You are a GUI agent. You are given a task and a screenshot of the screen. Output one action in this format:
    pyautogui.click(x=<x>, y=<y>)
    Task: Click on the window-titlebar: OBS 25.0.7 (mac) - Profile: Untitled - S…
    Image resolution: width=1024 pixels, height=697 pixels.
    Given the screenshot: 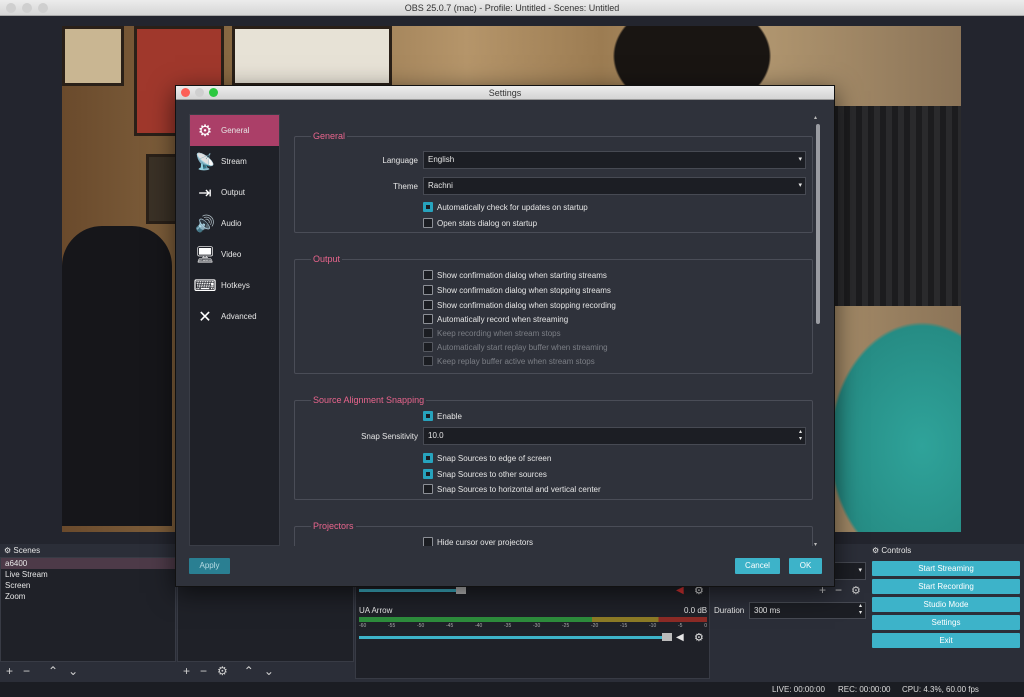 What is the action you would take?
    pyautogui.click(x=512, y=8)
    